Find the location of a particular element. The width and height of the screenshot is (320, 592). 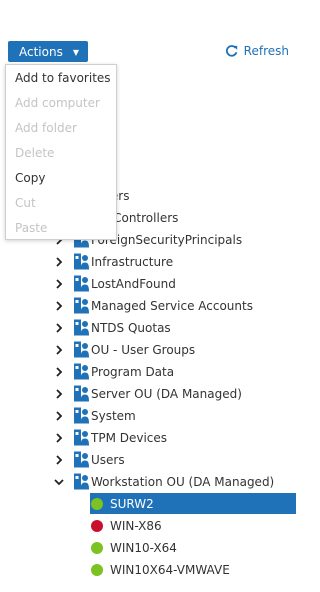

refresh-label: Refresh is located at coordinates (266, 51).